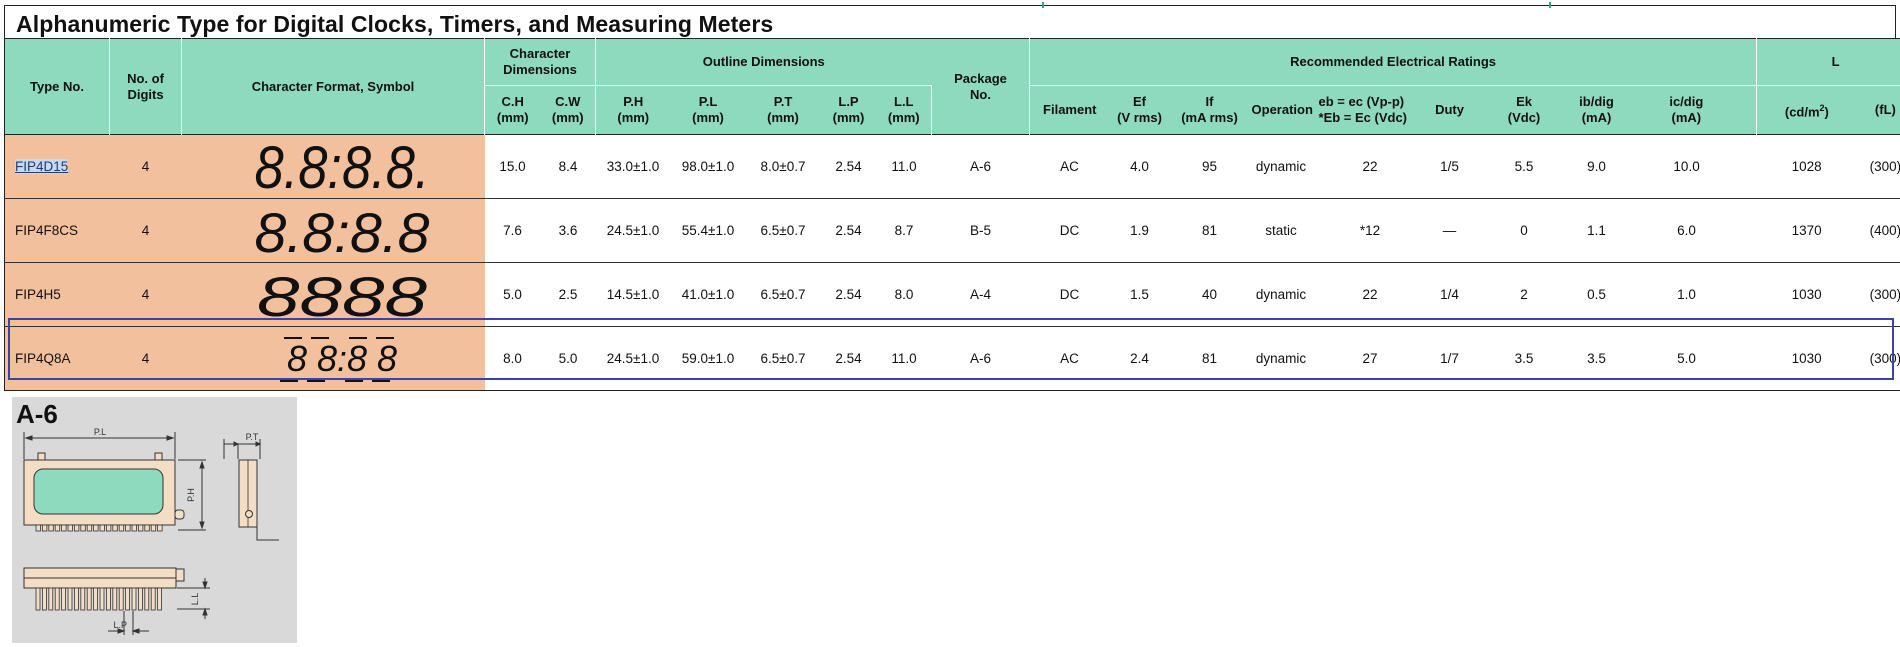  Describe the element at coordinates (568, 358) in the screenshot. I see `cell-cw: 5.0` at that location.